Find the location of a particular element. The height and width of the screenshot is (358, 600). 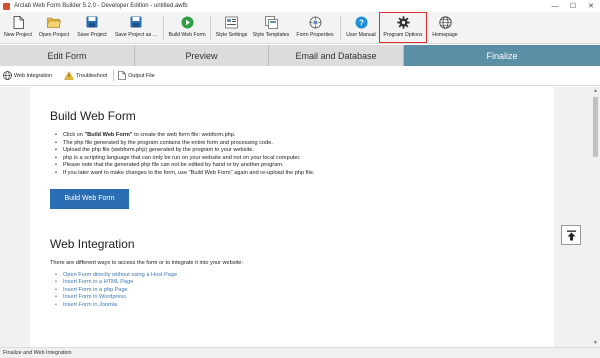

tab-email-and-database: Email and Database is located at coordinates (336, 55).